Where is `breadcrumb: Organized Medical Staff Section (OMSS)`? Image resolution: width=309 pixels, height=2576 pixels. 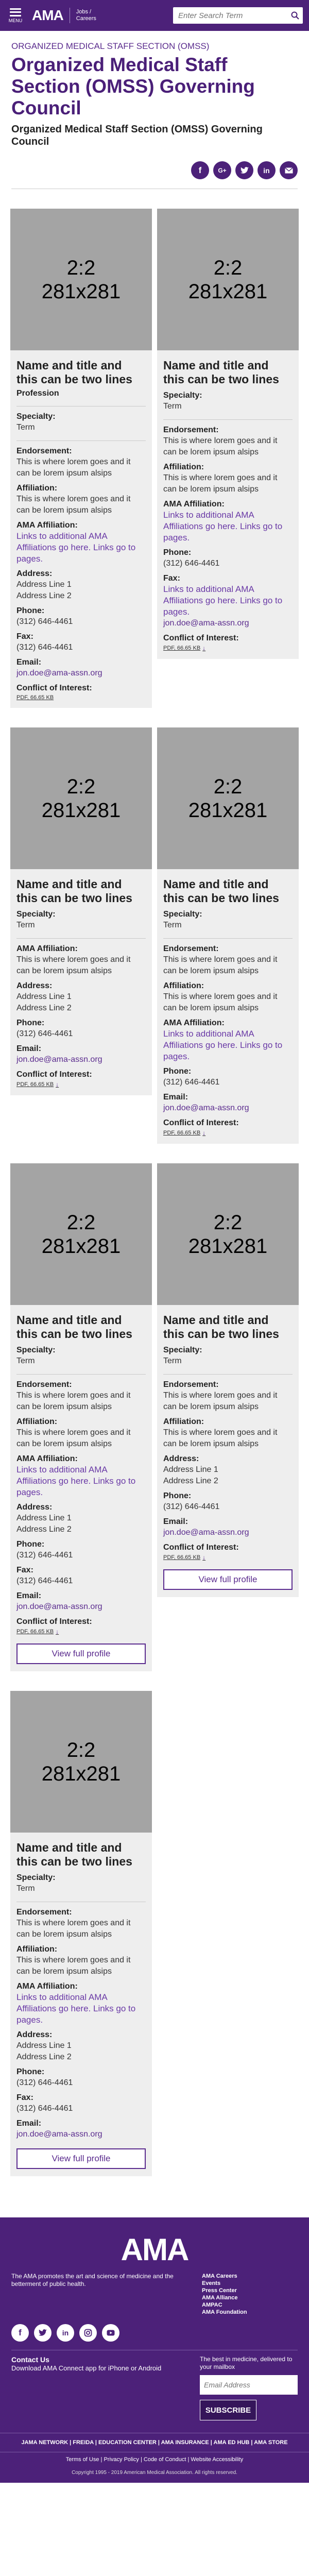
breadcrumb: Organized Medical Staff Section (OMSS) is located at coordinates (154, 46).